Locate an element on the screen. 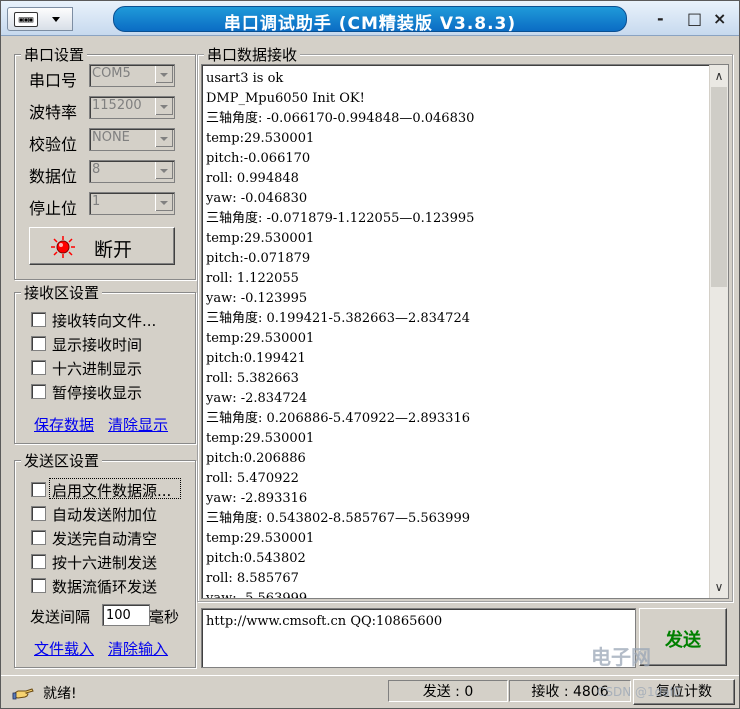 This screenshot has width=740, height=709. receive-line: pitch:0.543802 is located at coordinates (256, 558).